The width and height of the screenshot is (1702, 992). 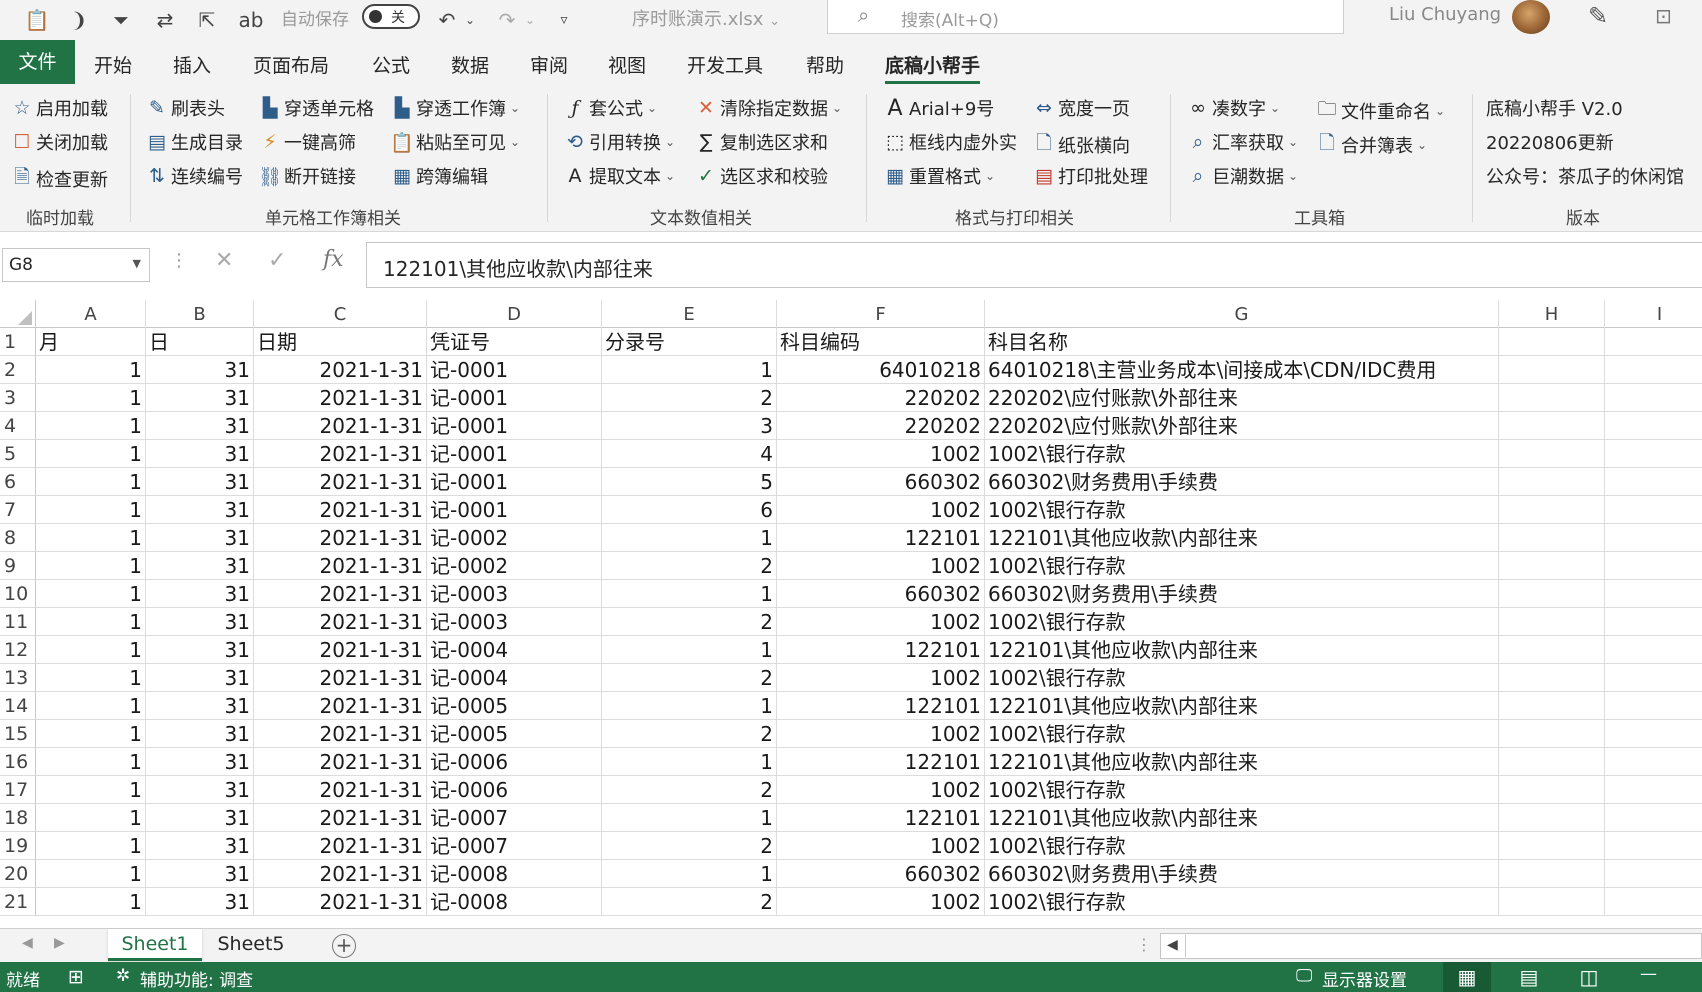 What do you see at coordinates (59, 943) in the screenshot?
I see `sheet-next-icon: ▶` at bounding box center [59, 943].